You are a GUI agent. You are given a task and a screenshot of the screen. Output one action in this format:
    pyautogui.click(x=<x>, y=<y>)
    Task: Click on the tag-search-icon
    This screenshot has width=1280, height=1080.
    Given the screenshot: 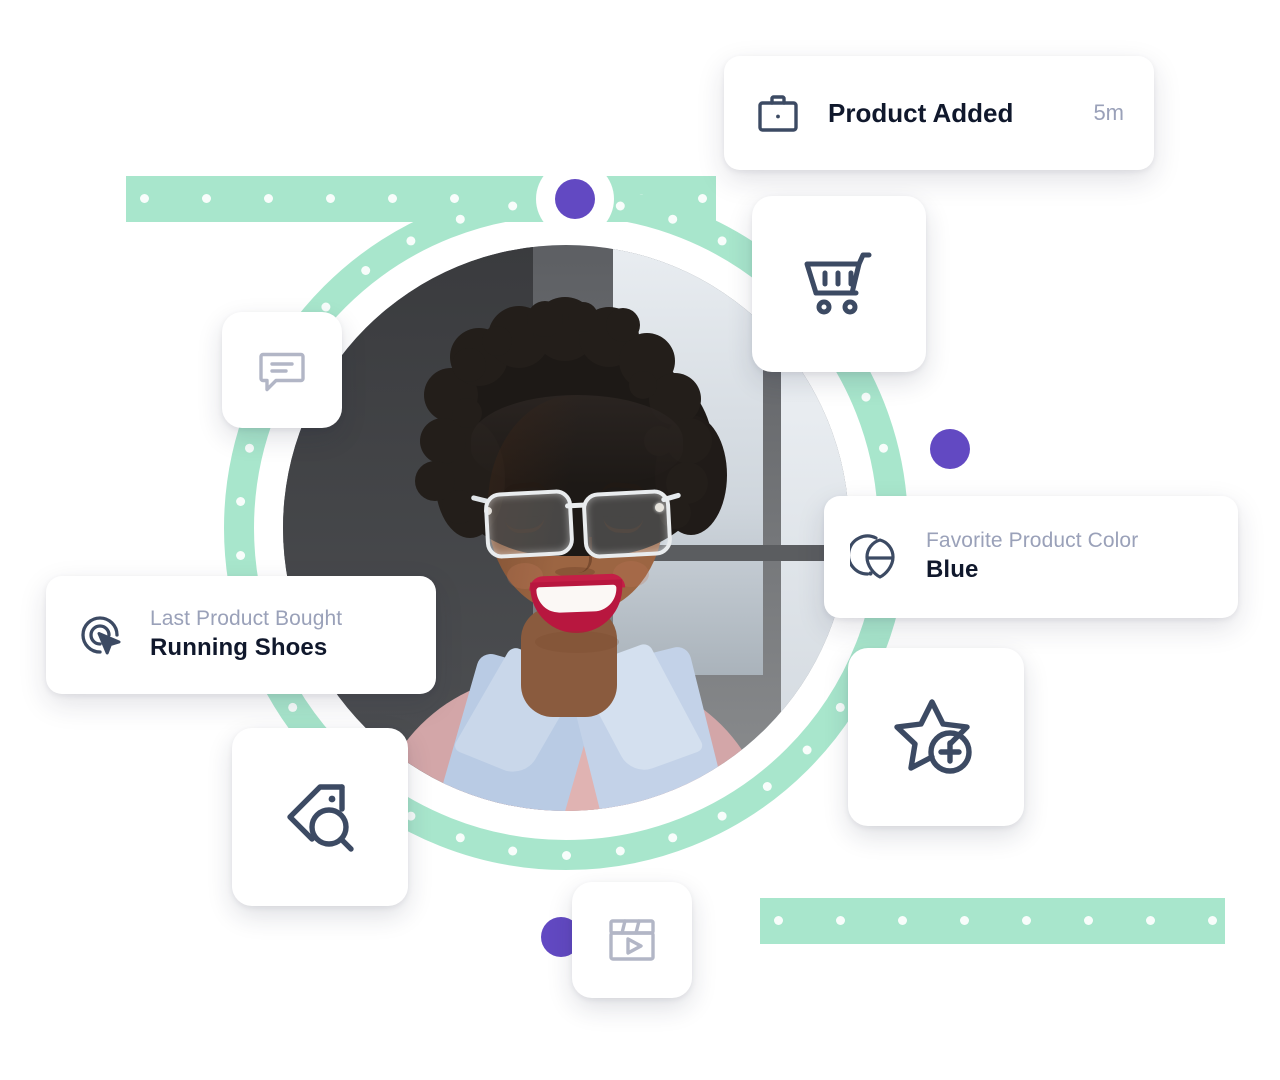 What is the action you would take?
    pyautogui.click(x=320, y=818)
    